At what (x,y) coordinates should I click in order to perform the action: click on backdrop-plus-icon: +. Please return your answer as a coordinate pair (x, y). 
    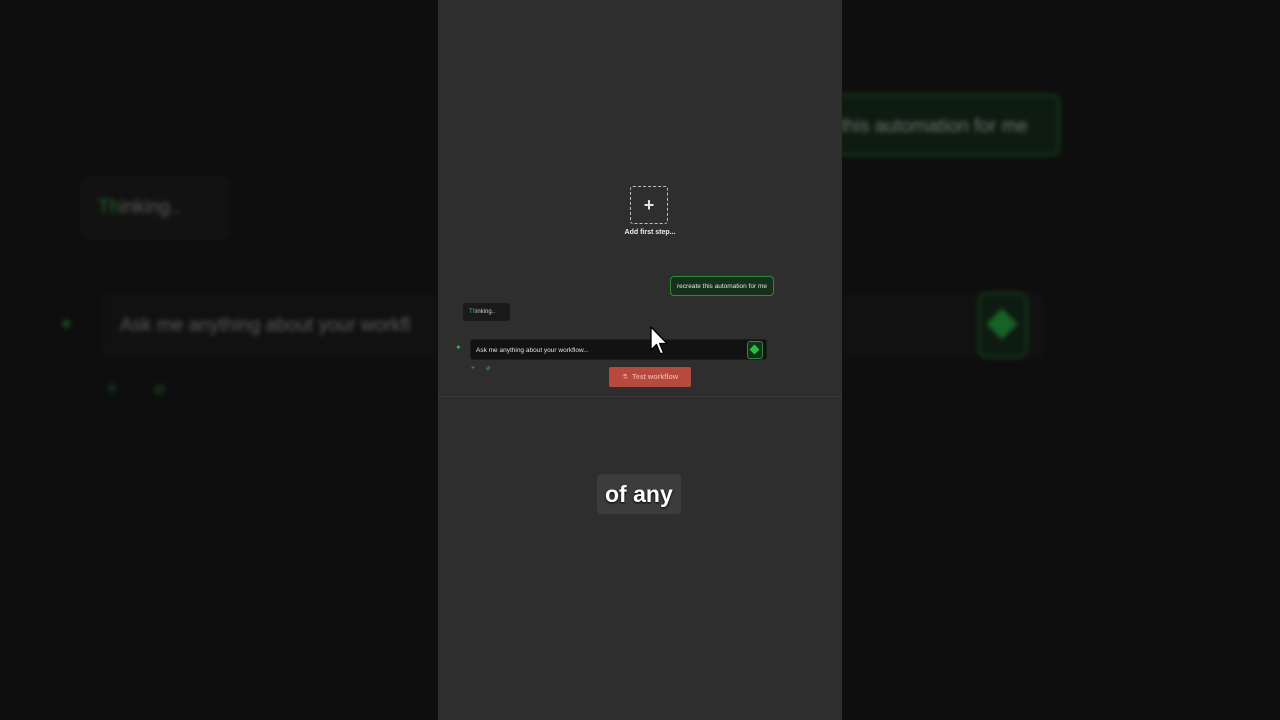
    Looking at the image, I should click on (112, 389).